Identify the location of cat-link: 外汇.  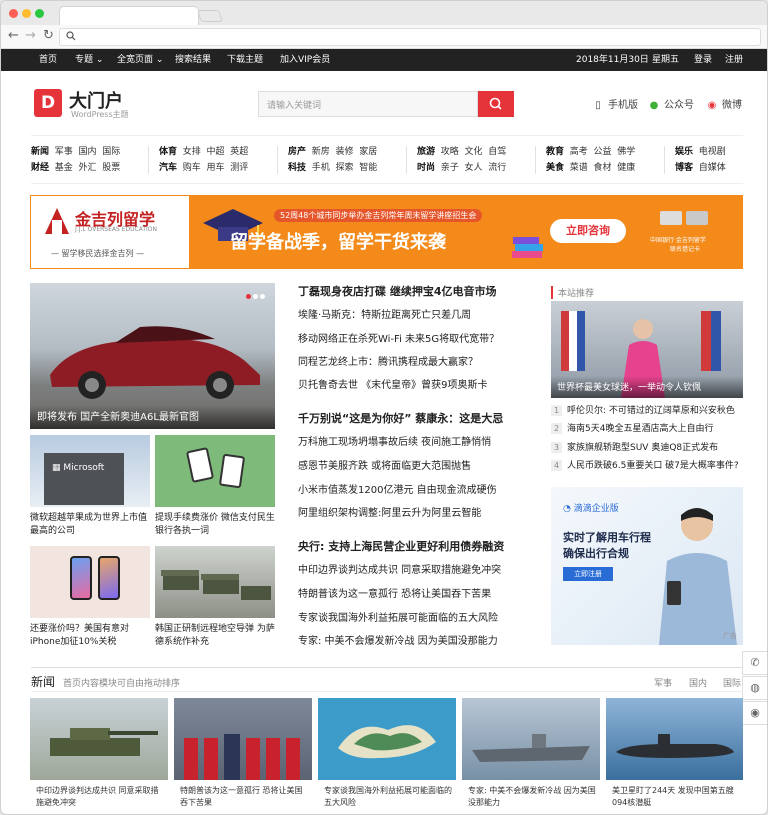
(88, 168).